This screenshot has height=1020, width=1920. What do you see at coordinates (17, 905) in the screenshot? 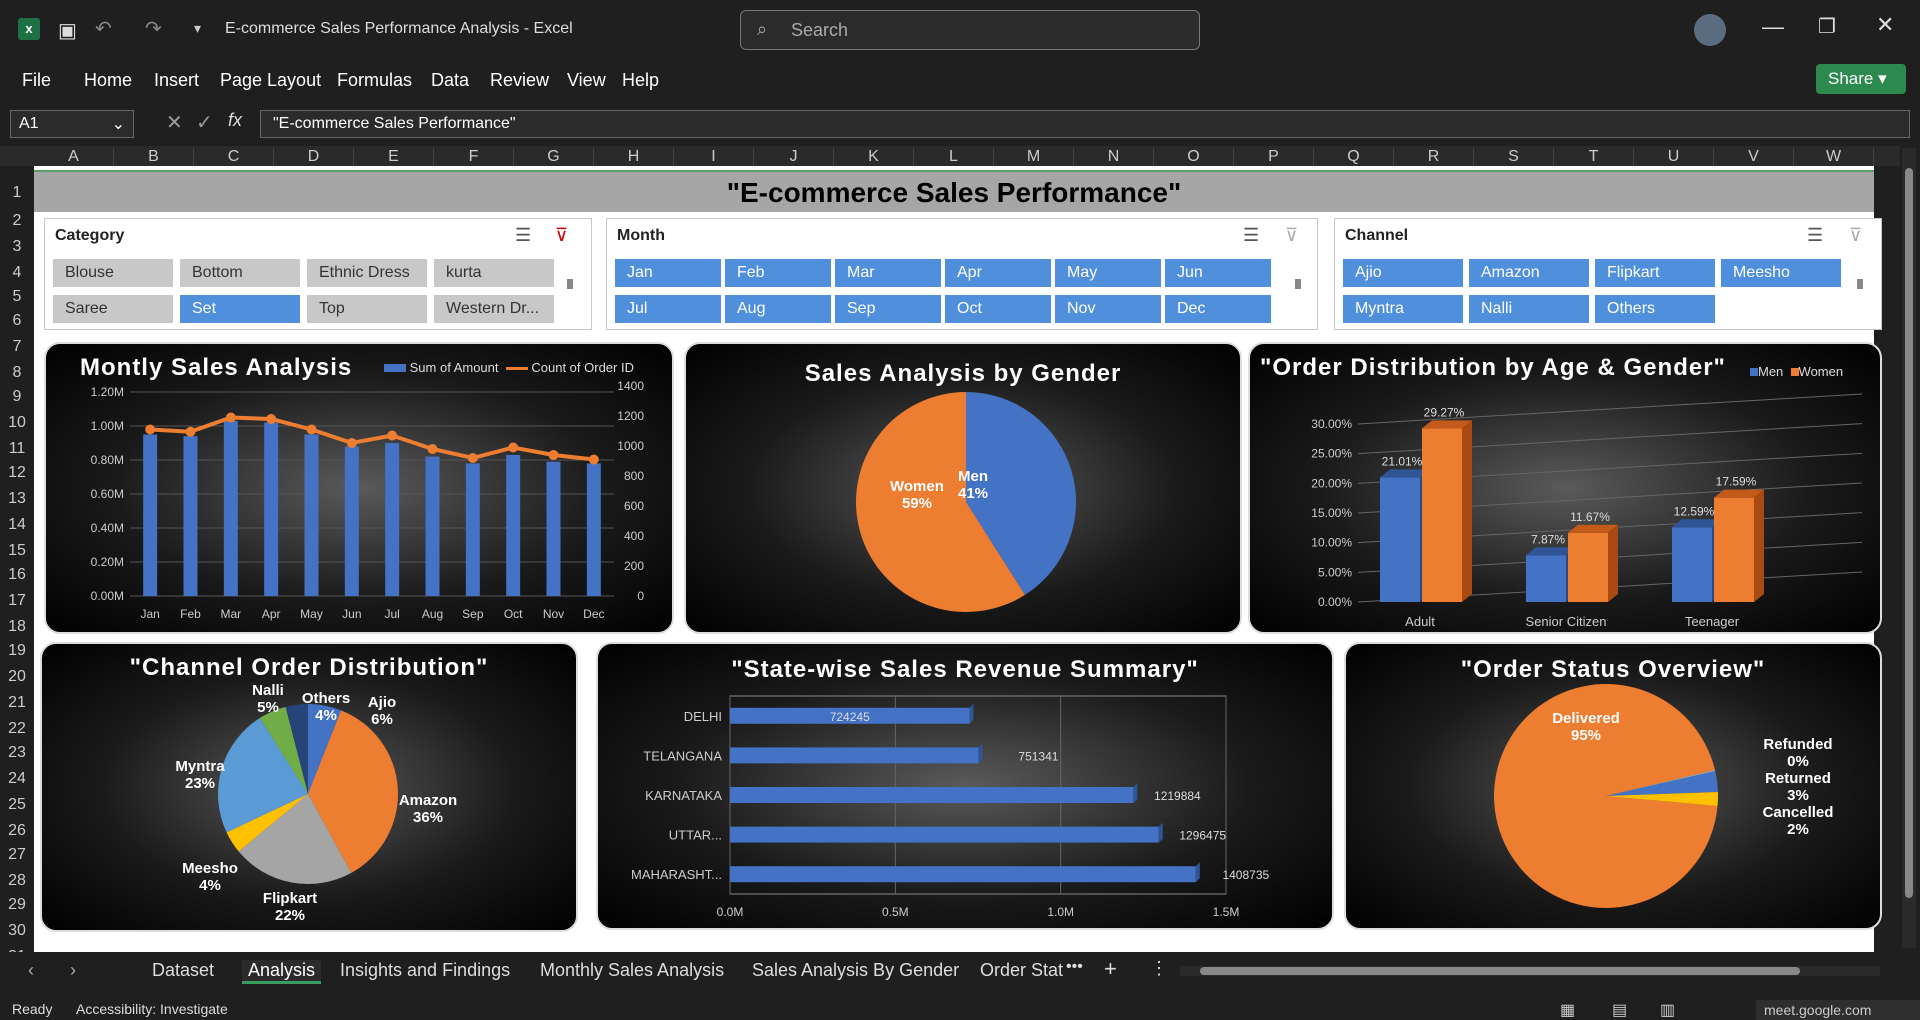
I see `row-header: 29` at bounding box center [17, 905].